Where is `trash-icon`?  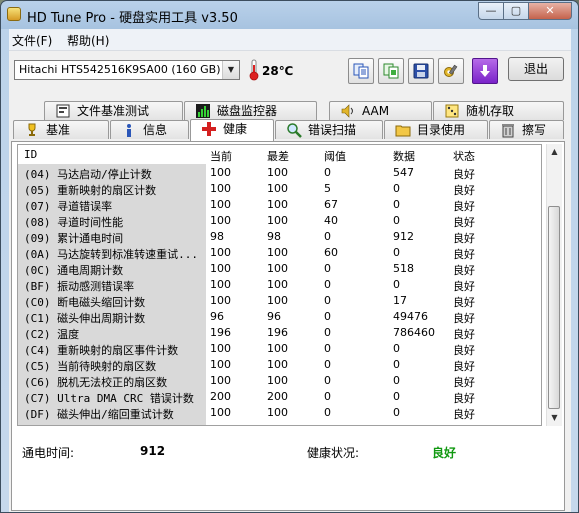 trash-icon is located at coordinates (508, 130).